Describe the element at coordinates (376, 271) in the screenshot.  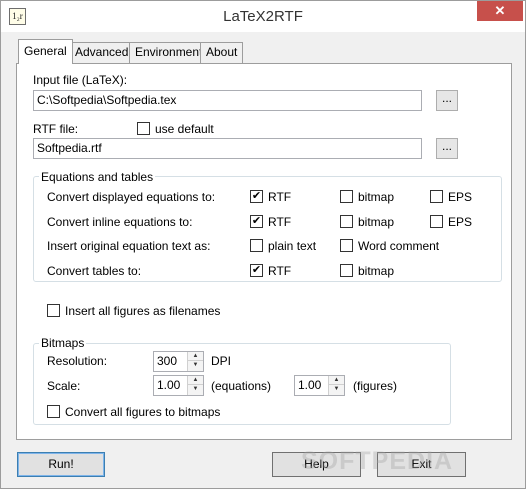
I see `tables-bitmap-label: bitmap` at that location.